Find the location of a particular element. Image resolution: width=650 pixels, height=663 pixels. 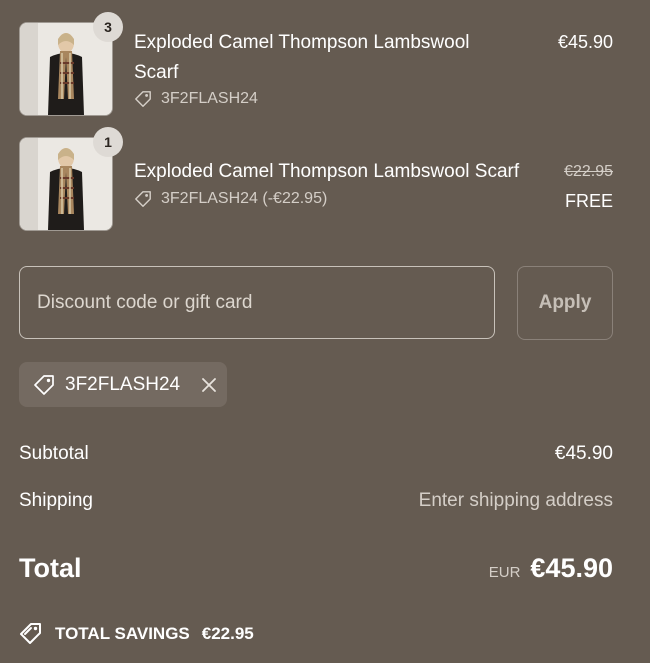

shipping-label: Shipping is located at coordinates (56, 500).